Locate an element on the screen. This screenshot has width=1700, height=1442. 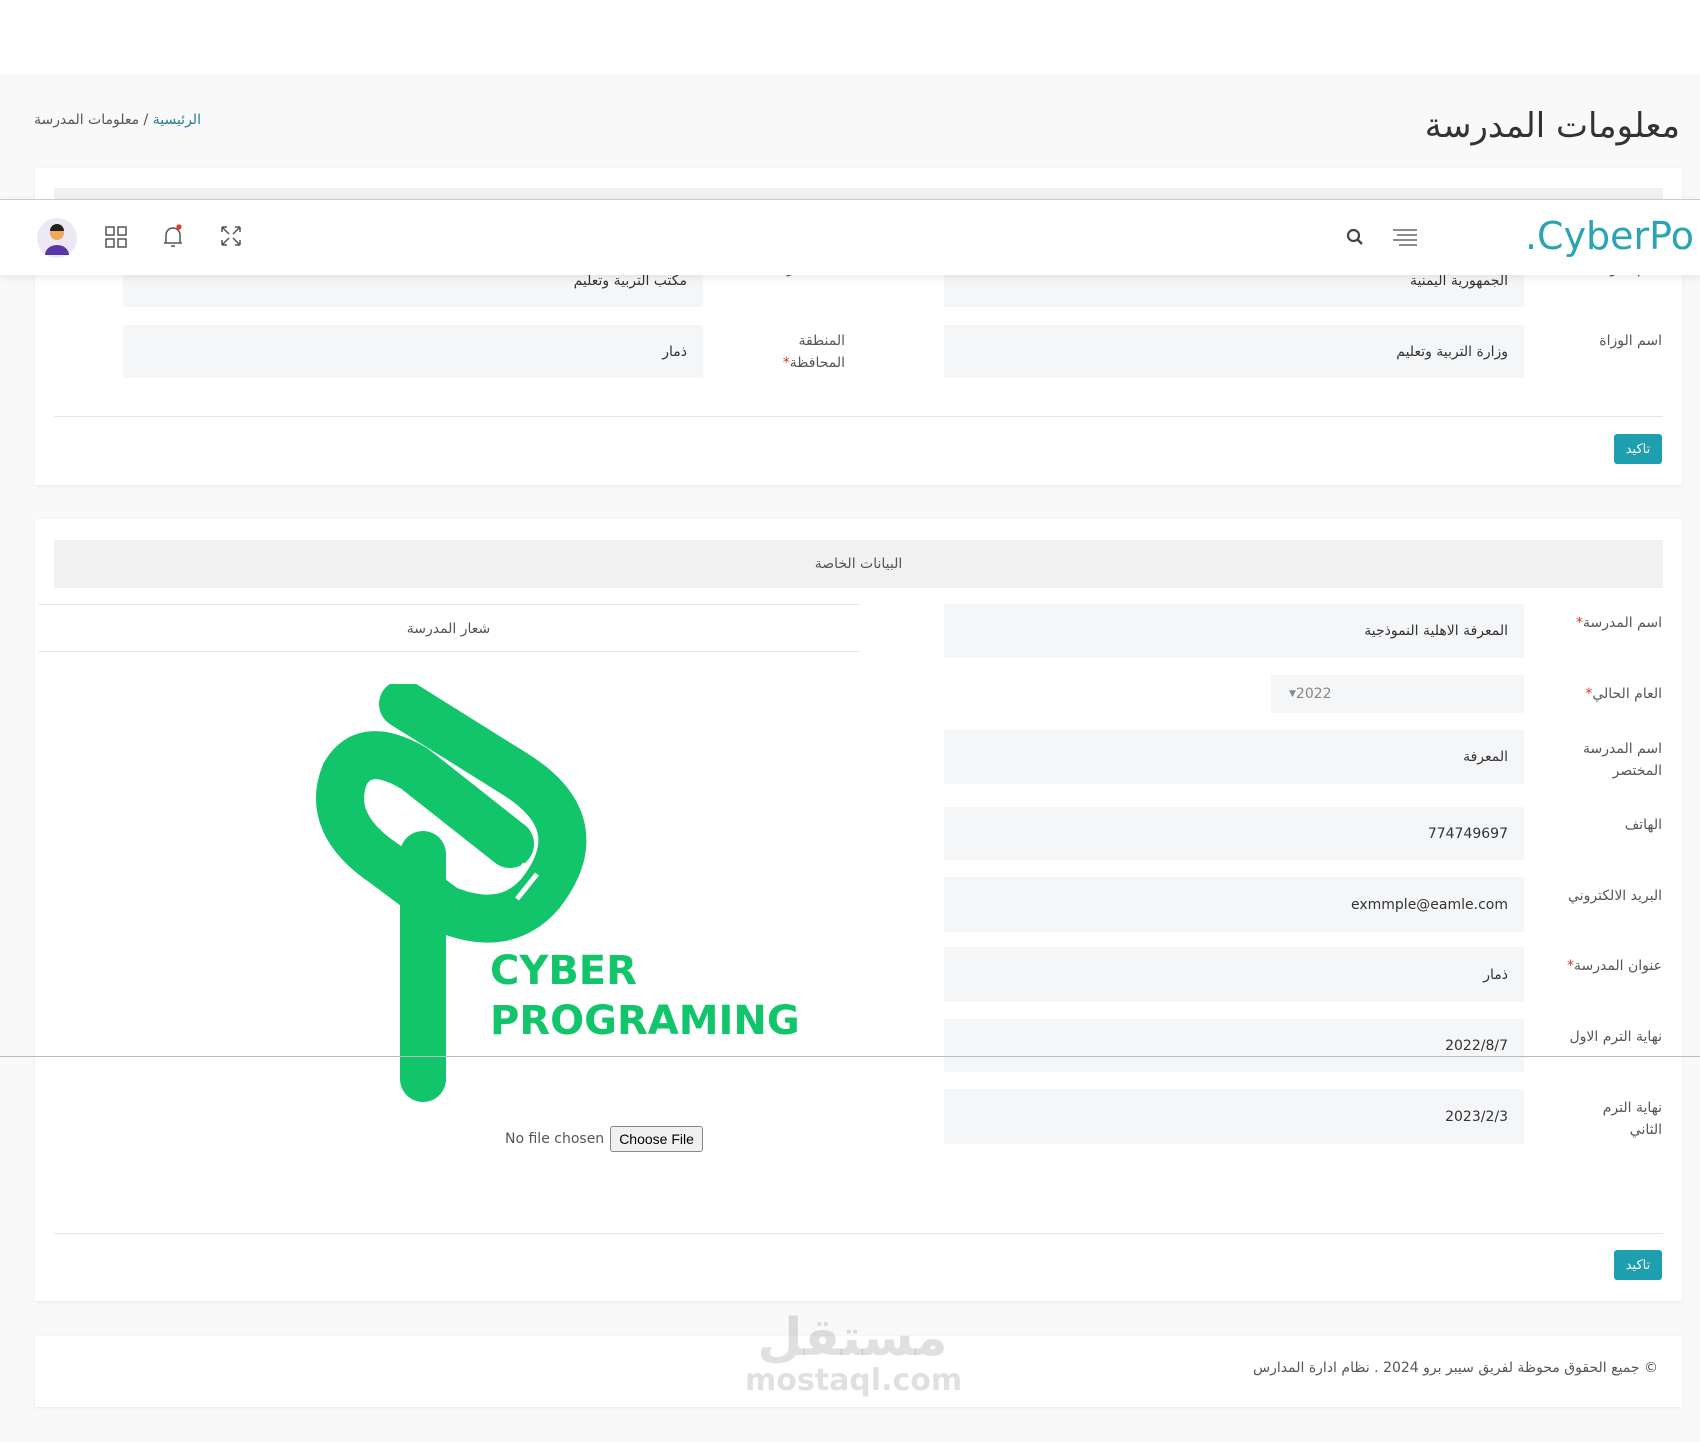
logo-text: PROGRAMING is located at coordinates (645, 1021).